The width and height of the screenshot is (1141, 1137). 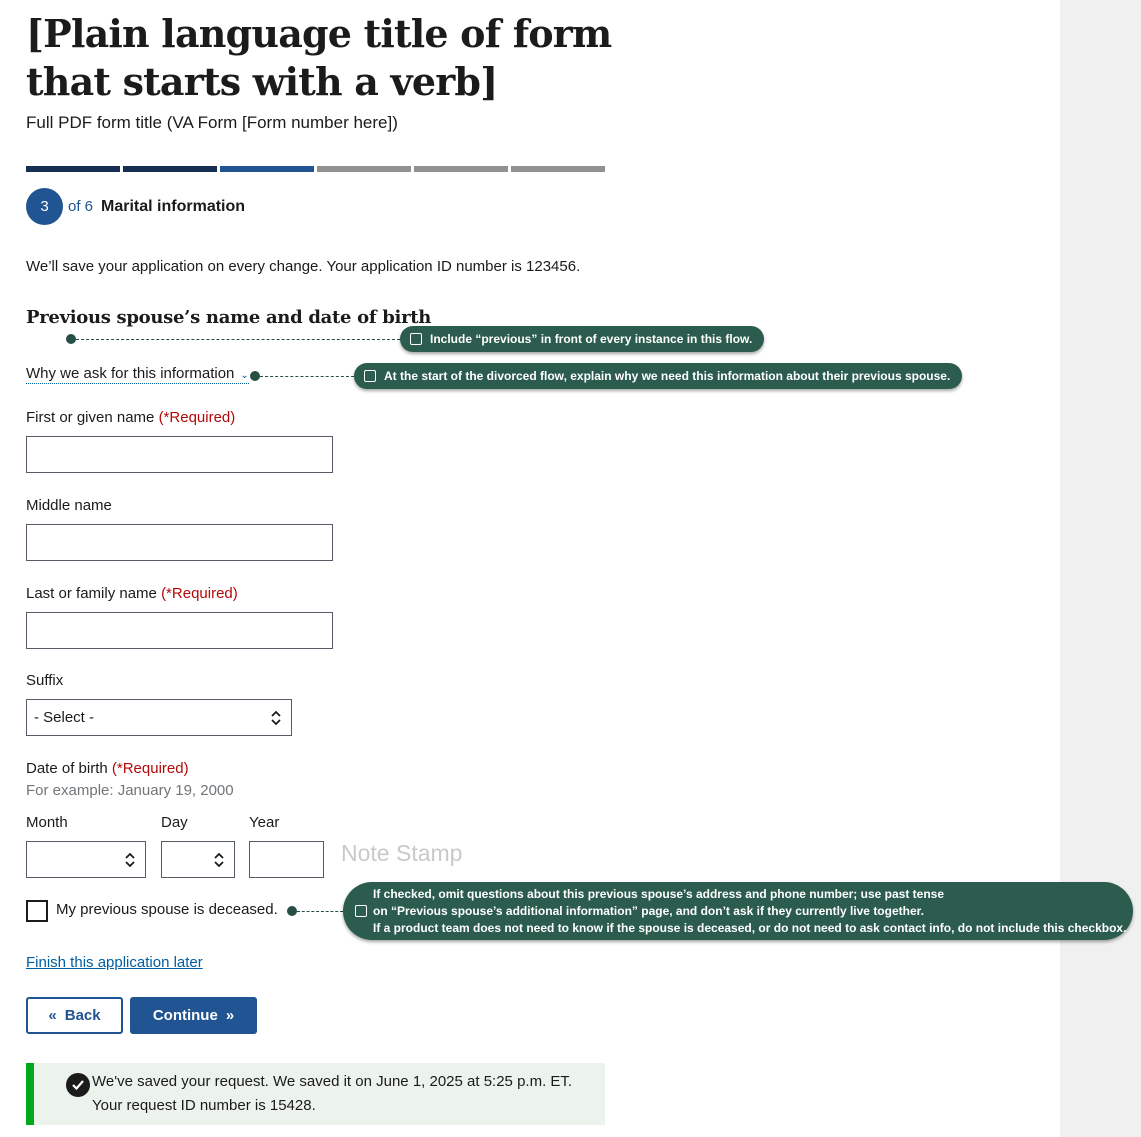 What do you see at coordinates (67, 768) in the screenshot?
I see `dob-label-text: Date of birth` at bounding box center [67, 768].